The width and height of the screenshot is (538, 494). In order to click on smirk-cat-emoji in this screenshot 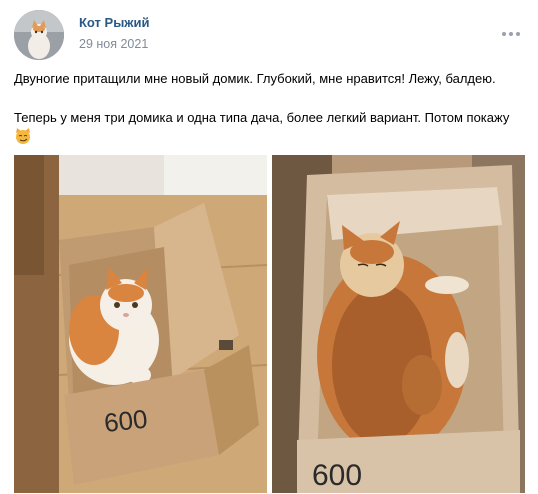, I will do `click(23, 136)`.